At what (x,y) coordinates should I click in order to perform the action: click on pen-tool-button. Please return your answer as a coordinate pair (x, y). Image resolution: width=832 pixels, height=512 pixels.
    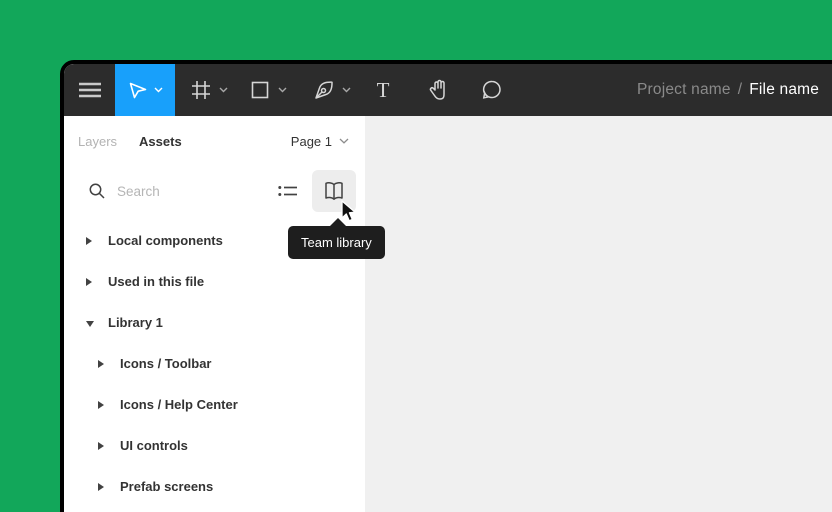
    Looking at the image, I should click on (331, 90).